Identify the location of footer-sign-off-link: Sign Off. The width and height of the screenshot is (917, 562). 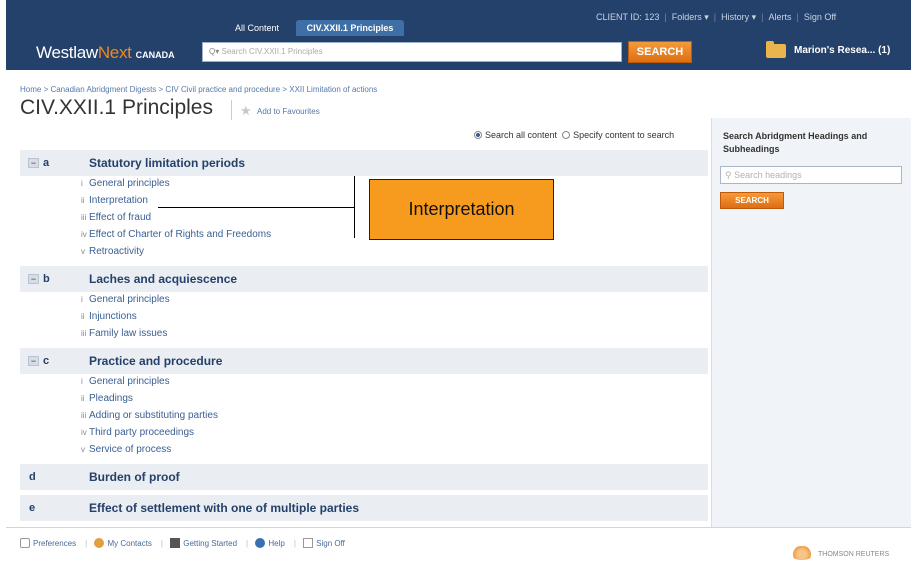
(324, 543).